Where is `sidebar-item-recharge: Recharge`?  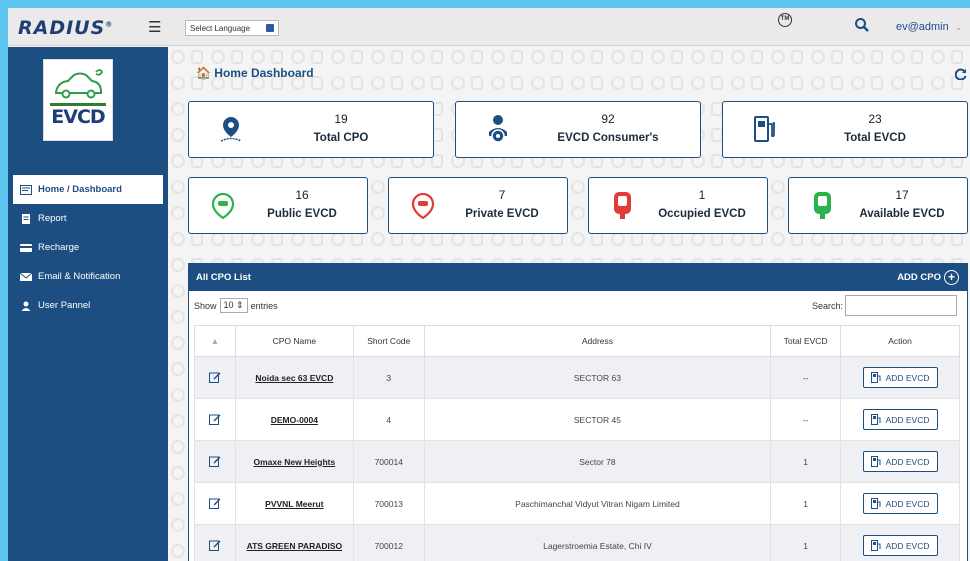 sidebar-item-recharge: Recharge is located at coordinates (88, 247).